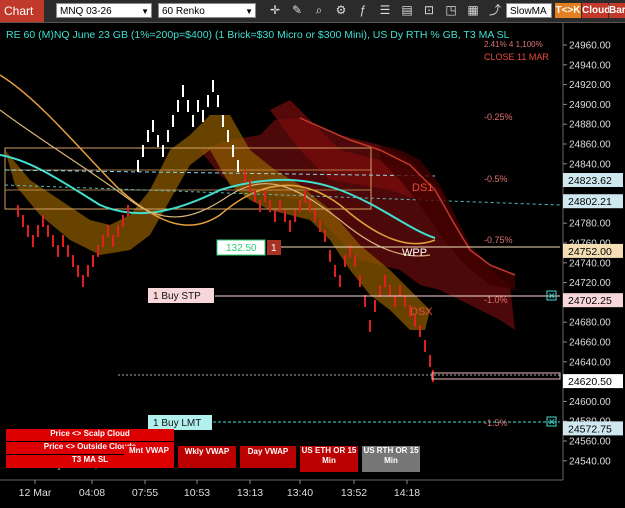 The height and width of the screenshot is (508, 625). What do you see at coordinates (513, 44) in the screenshot?
I see `top-stat-label: 2.41% 4 1,100%` at bounding box center [513, 44].